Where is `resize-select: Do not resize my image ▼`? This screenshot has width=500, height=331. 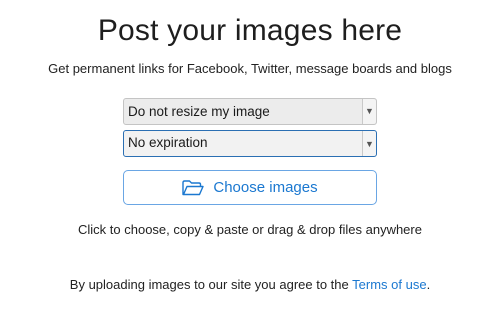 resize-select: Do not resize my image ▼ is located at coordinates (250, 111).